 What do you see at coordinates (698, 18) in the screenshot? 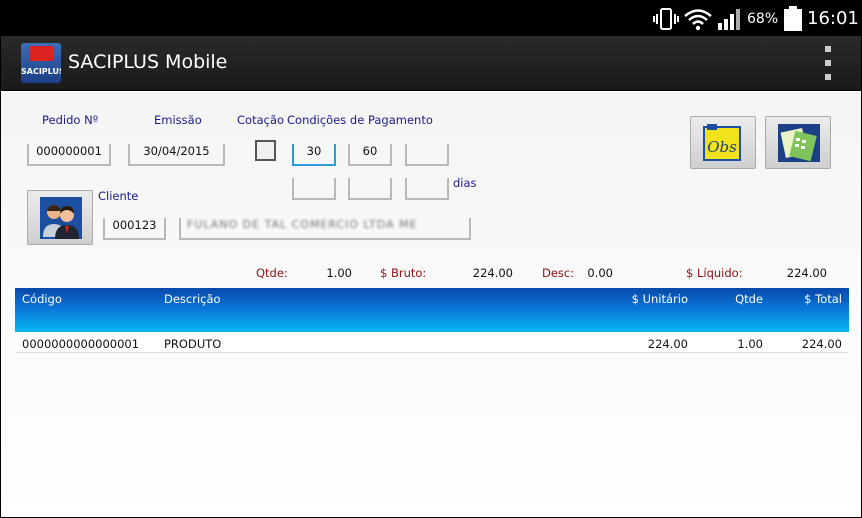
I see `wifi-icon` at bounding box center [698, 18].